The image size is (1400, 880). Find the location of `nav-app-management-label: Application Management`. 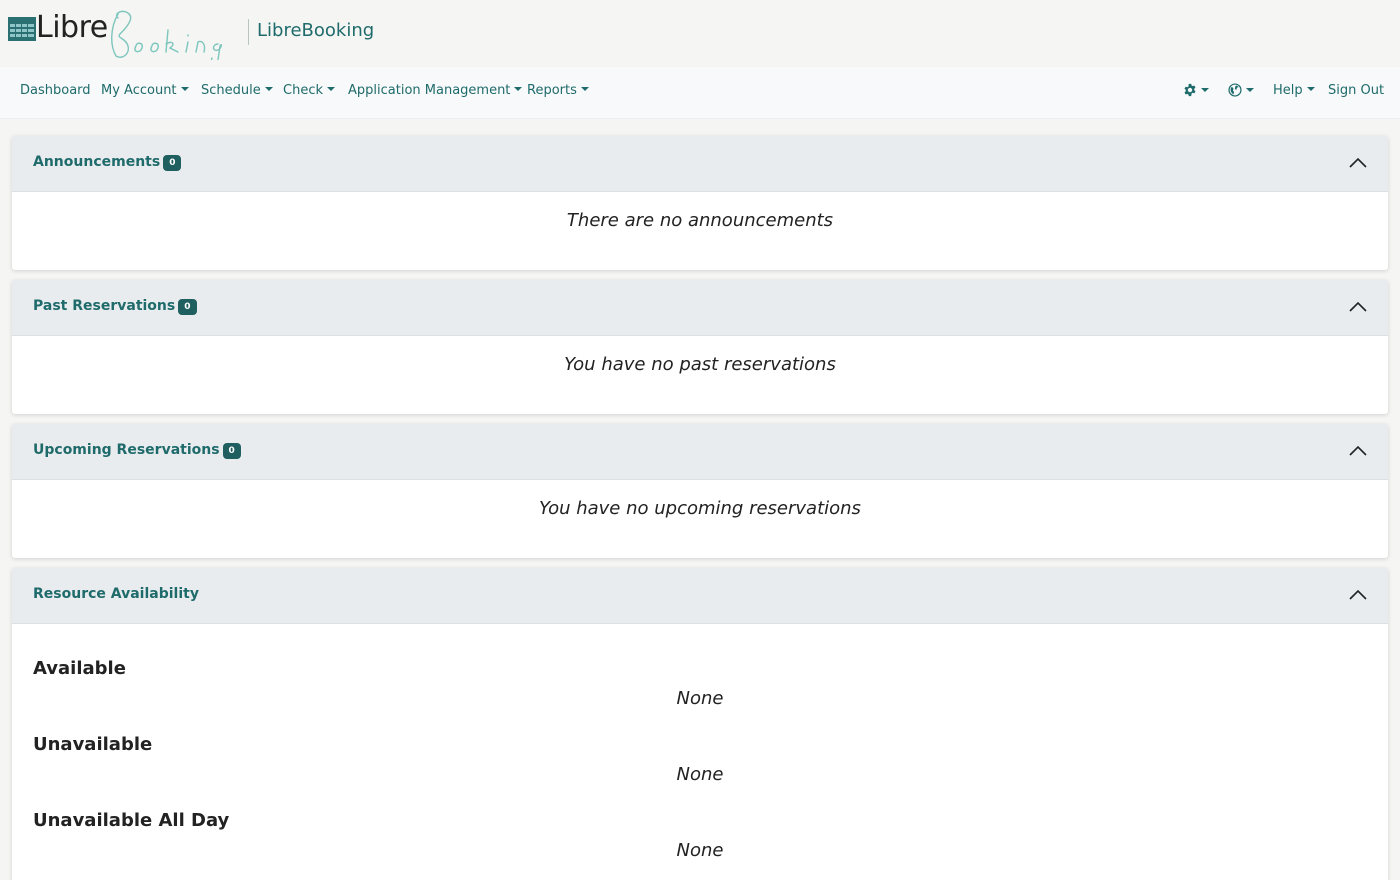

nav-app-management-label: Application Management is located at coordinates (429, 90).